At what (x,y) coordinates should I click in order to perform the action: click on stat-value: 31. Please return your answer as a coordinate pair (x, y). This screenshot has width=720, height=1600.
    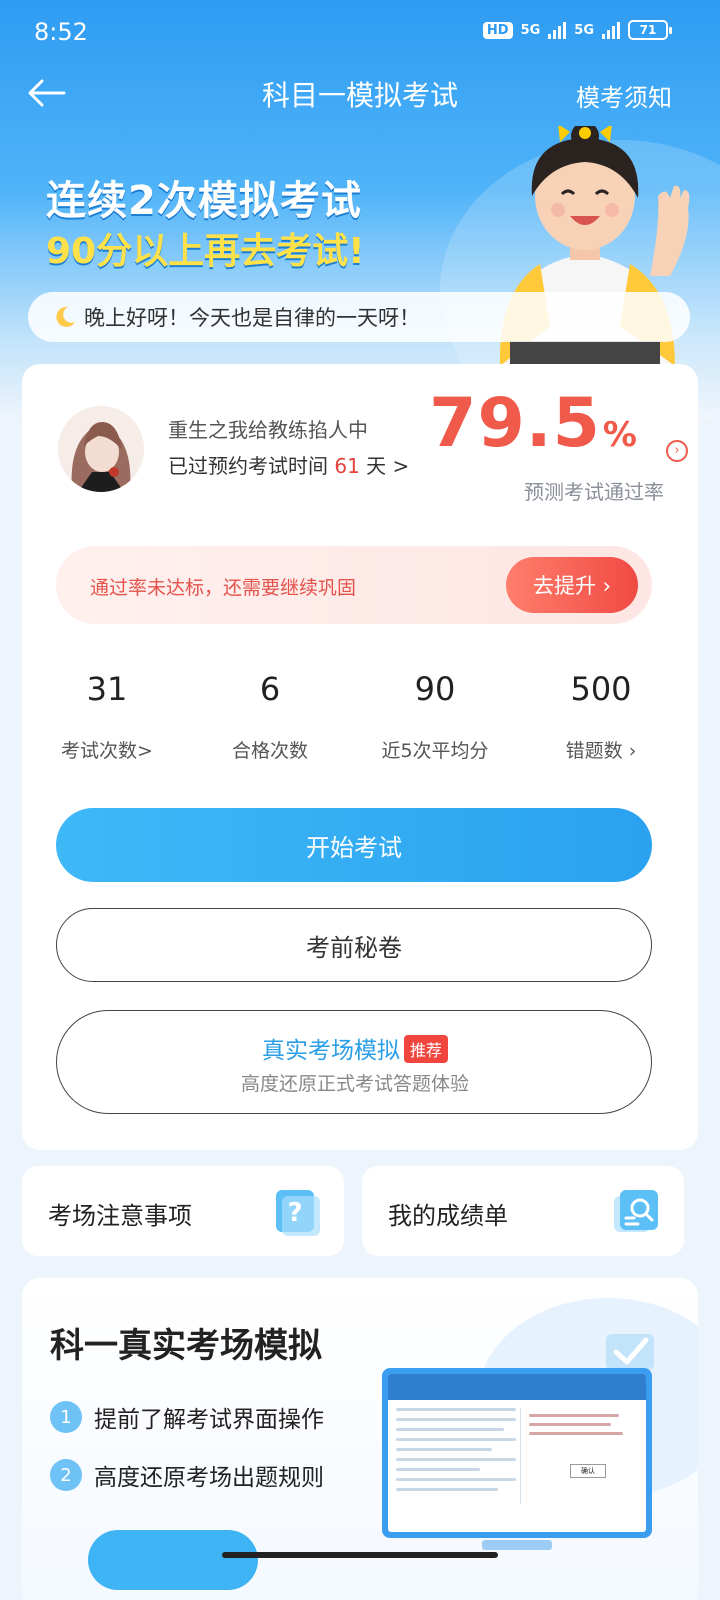
    Looking at the image, I should click on (107, 689).